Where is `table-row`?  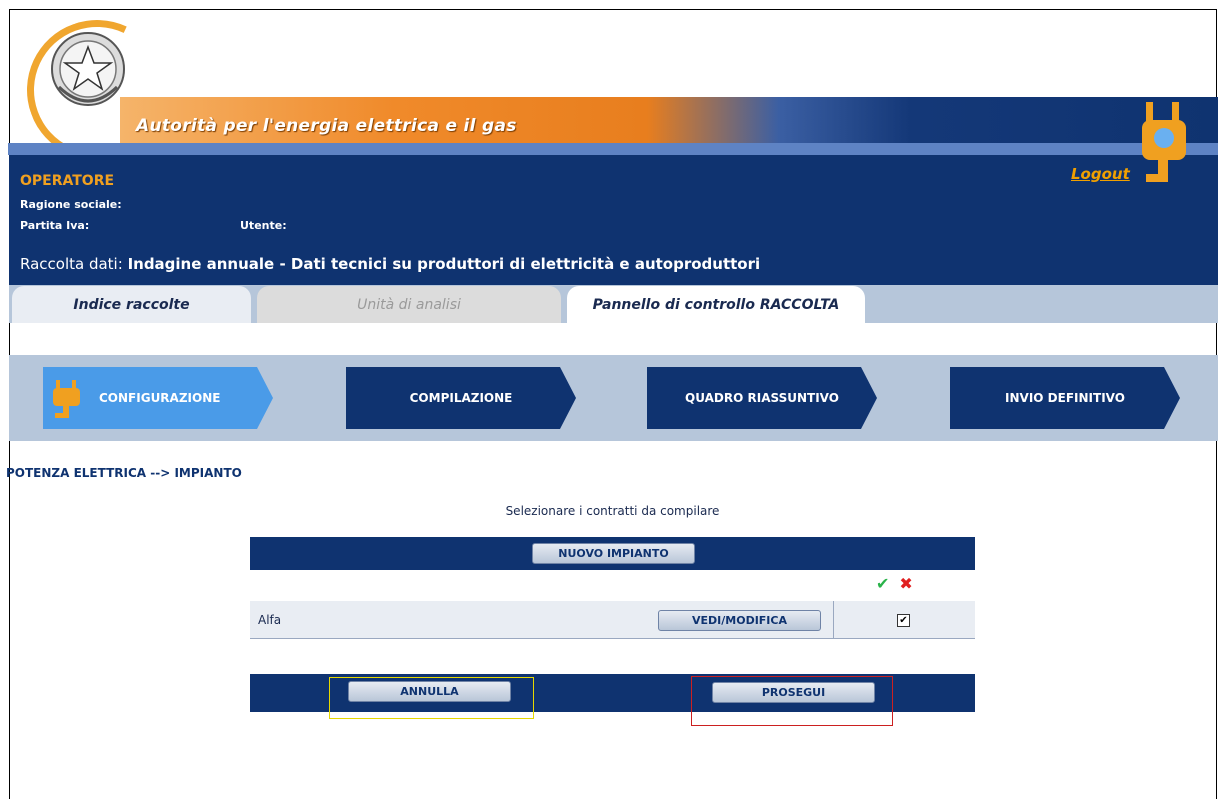
table-row is located at coordinates (612, 620).